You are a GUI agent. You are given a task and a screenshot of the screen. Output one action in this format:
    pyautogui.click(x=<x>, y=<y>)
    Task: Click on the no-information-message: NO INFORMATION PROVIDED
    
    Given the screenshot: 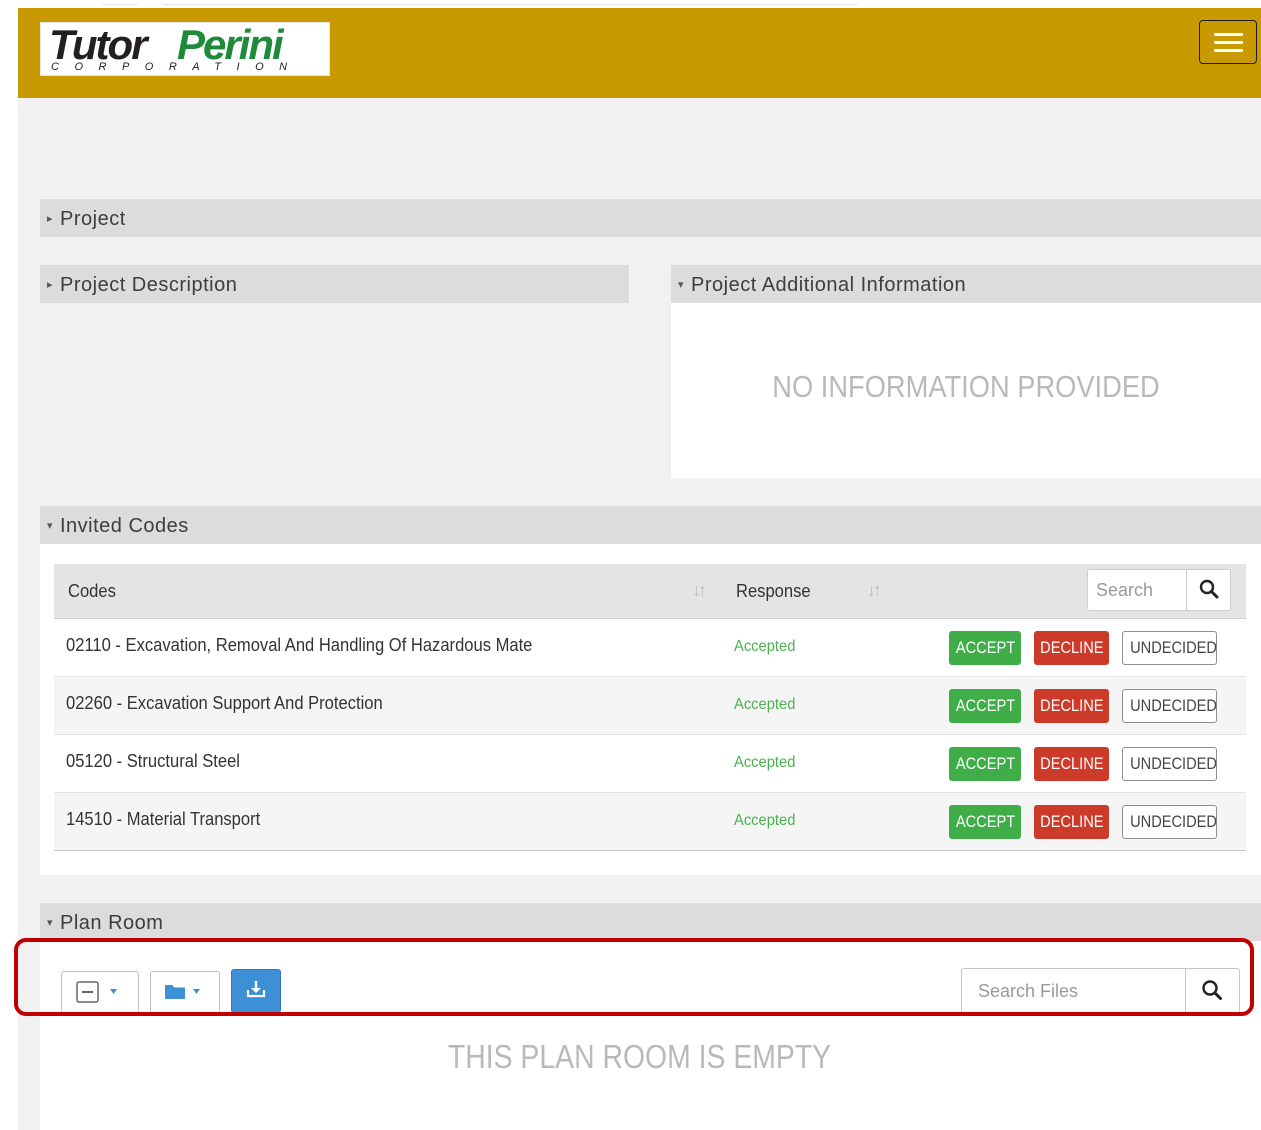 What is the action you would take?
    pyautogui.click(x=966, y=386)
    